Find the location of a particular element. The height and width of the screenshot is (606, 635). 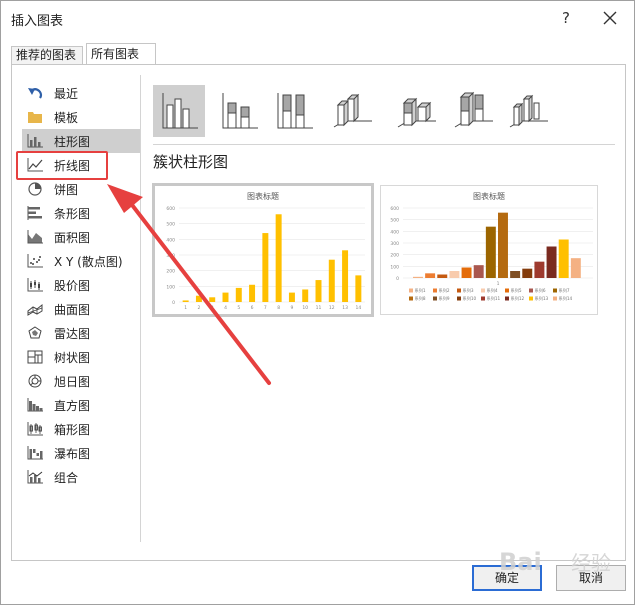

sidebar-item-label: 旭日图 is located at coordinates (72, 381).